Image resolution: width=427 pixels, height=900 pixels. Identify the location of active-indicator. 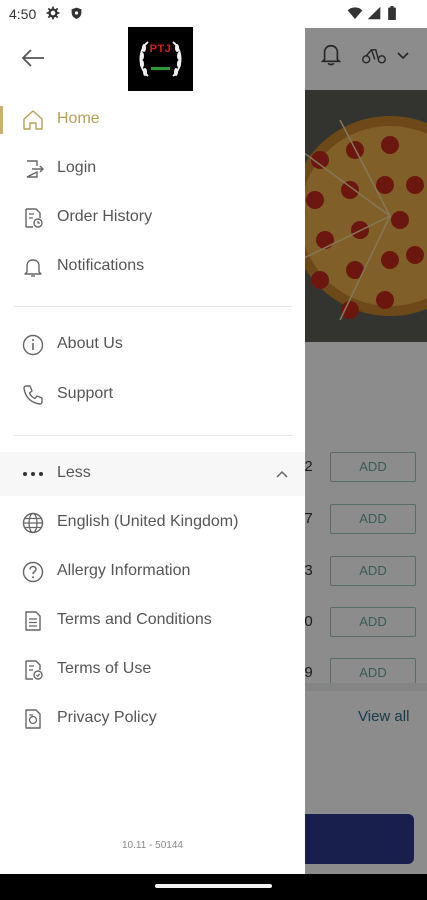
(1, 120).